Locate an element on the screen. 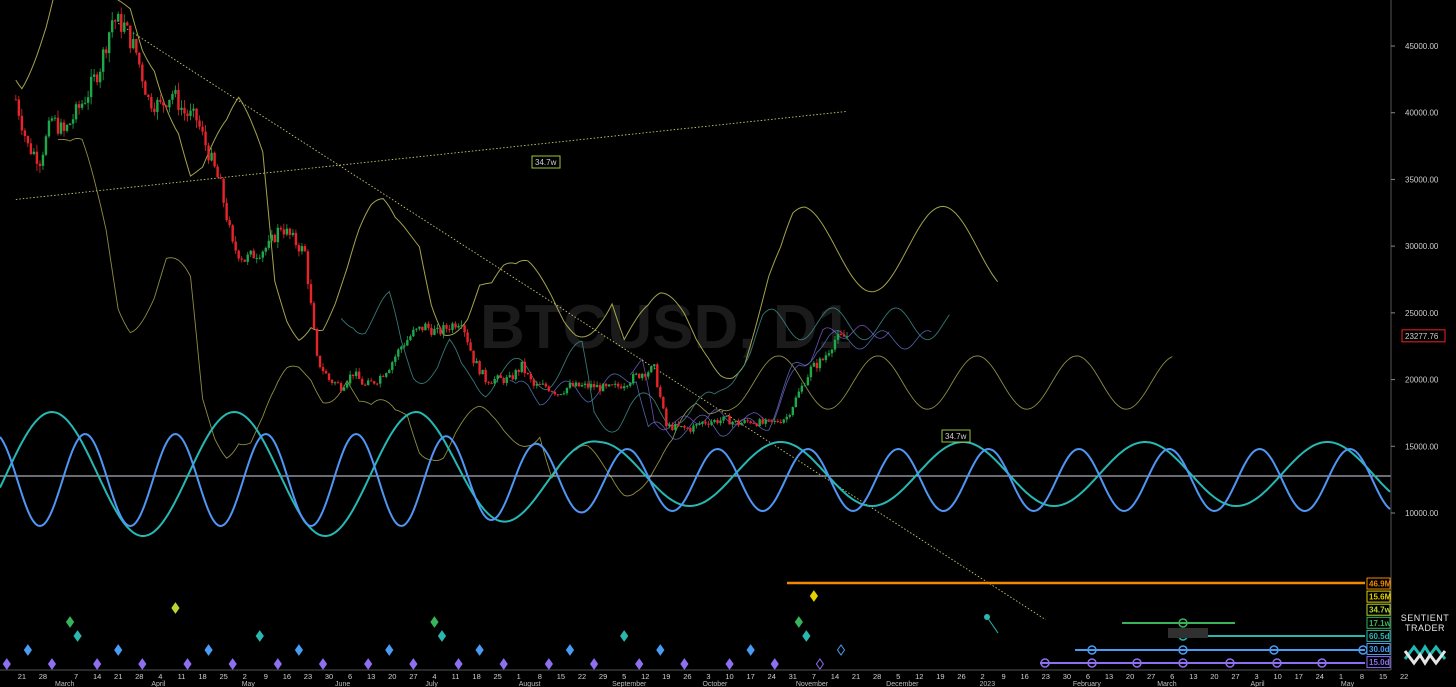 This screenshot has width=1456, height=687. date-tick-label: 28 is located at coordinates (139, 676).